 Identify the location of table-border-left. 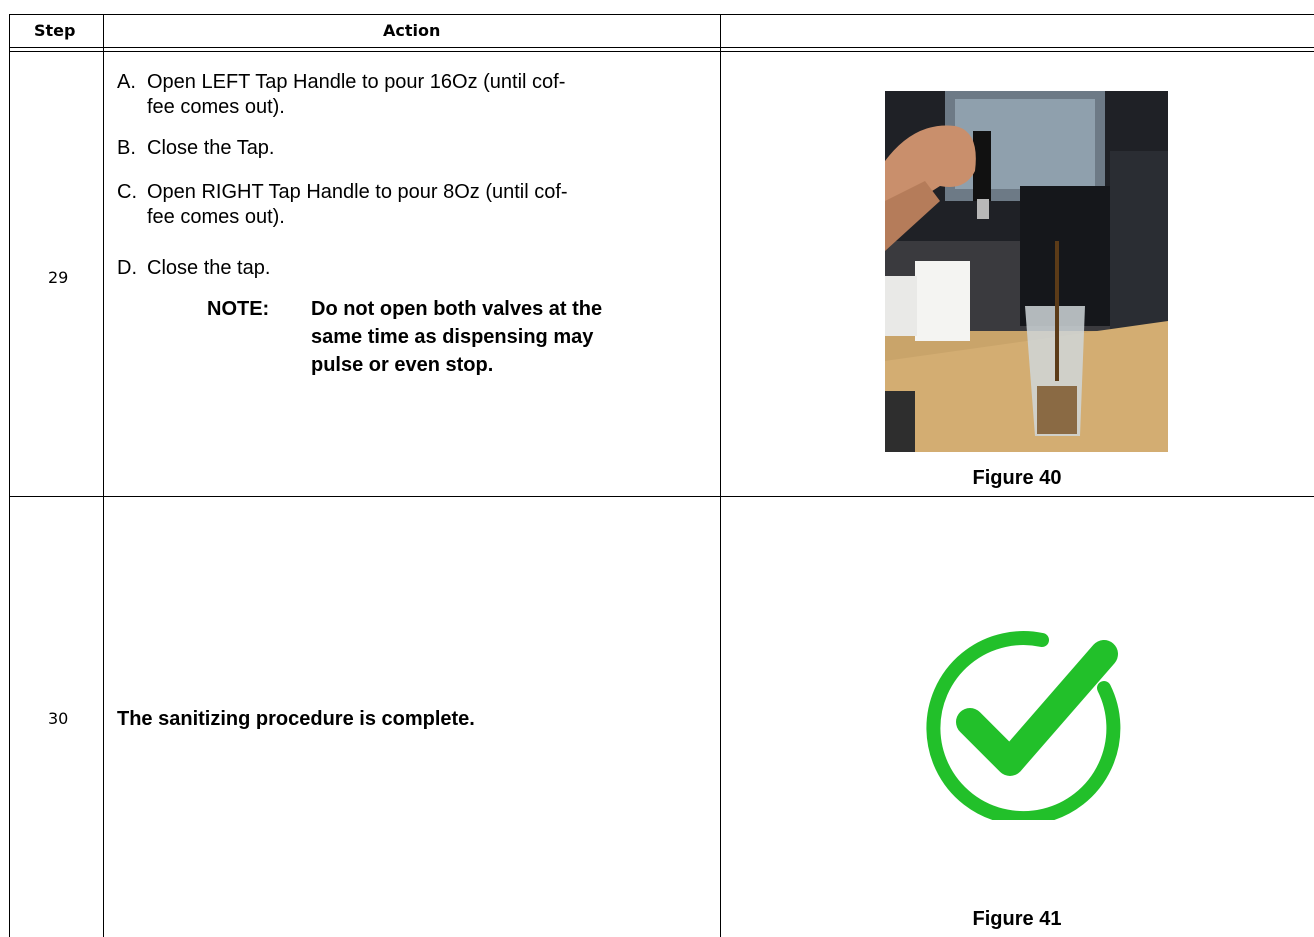
(9, 475).